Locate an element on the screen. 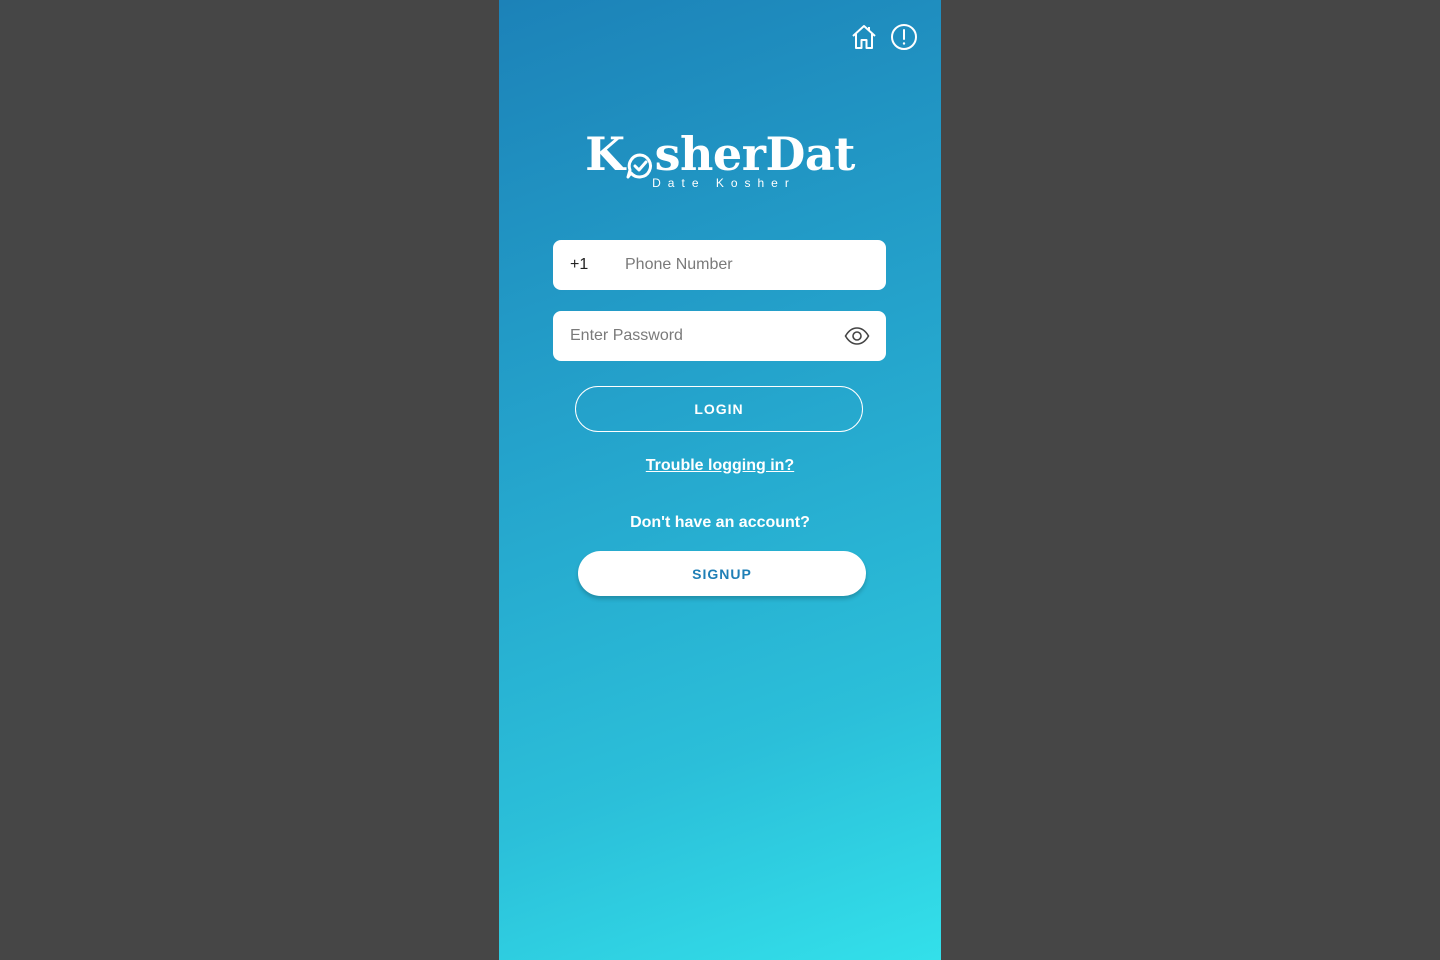 Image resolution: width=1440 pixels, height=960 pixels. phone-field: +1 is located at coordinates (719, 265).